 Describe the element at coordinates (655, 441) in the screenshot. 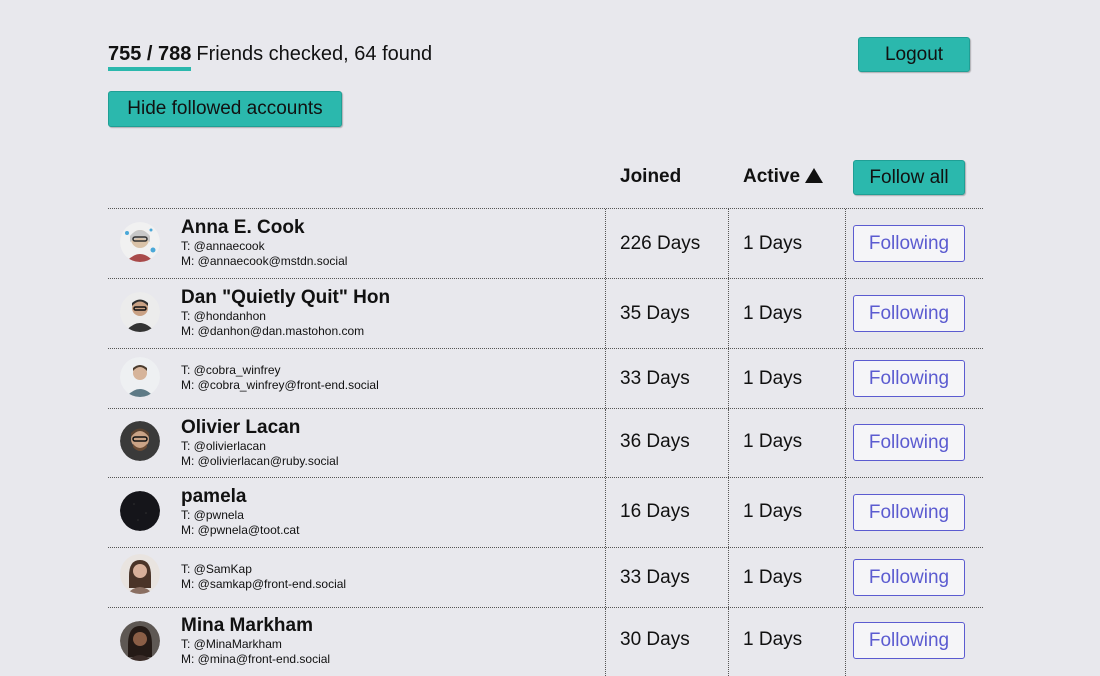

I see `joined-days: 36 Days` at that location.